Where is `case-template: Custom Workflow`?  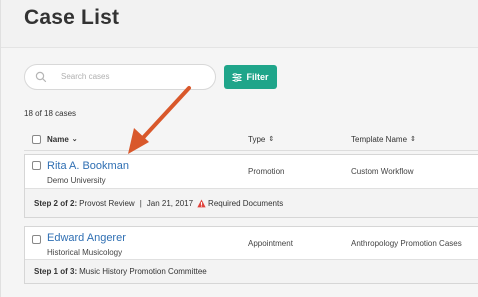 case-template: Custom Workflow is located at coordinates (382, 171).